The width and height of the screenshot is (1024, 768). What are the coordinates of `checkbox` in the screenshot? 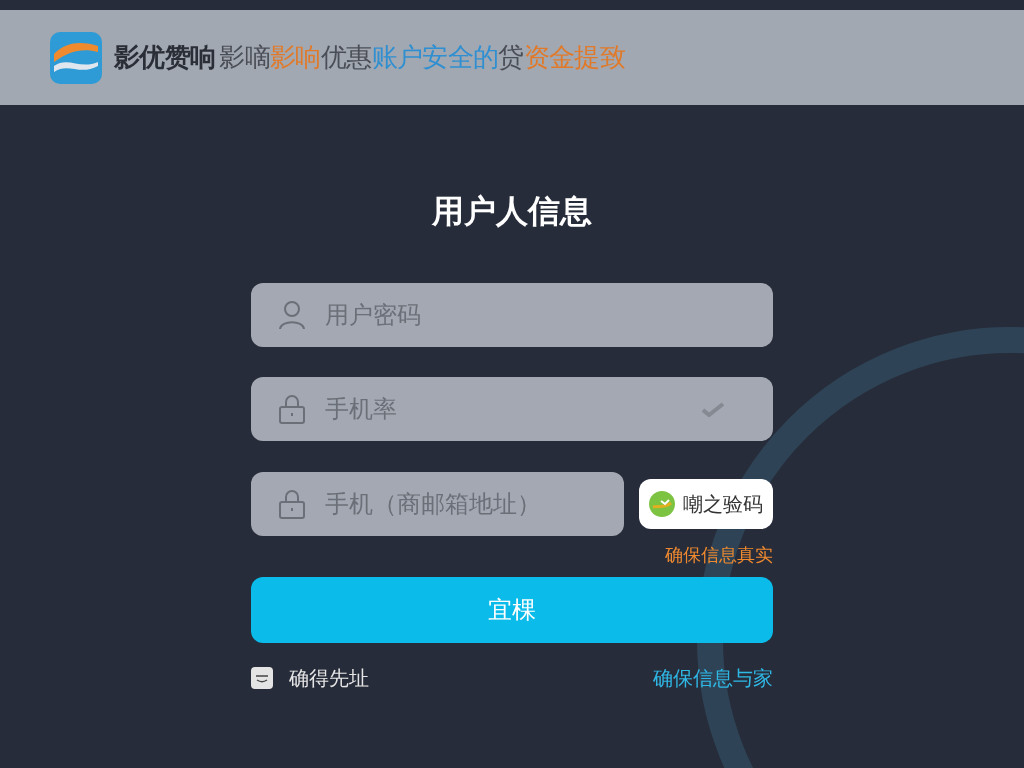 It's located at (262, 678).